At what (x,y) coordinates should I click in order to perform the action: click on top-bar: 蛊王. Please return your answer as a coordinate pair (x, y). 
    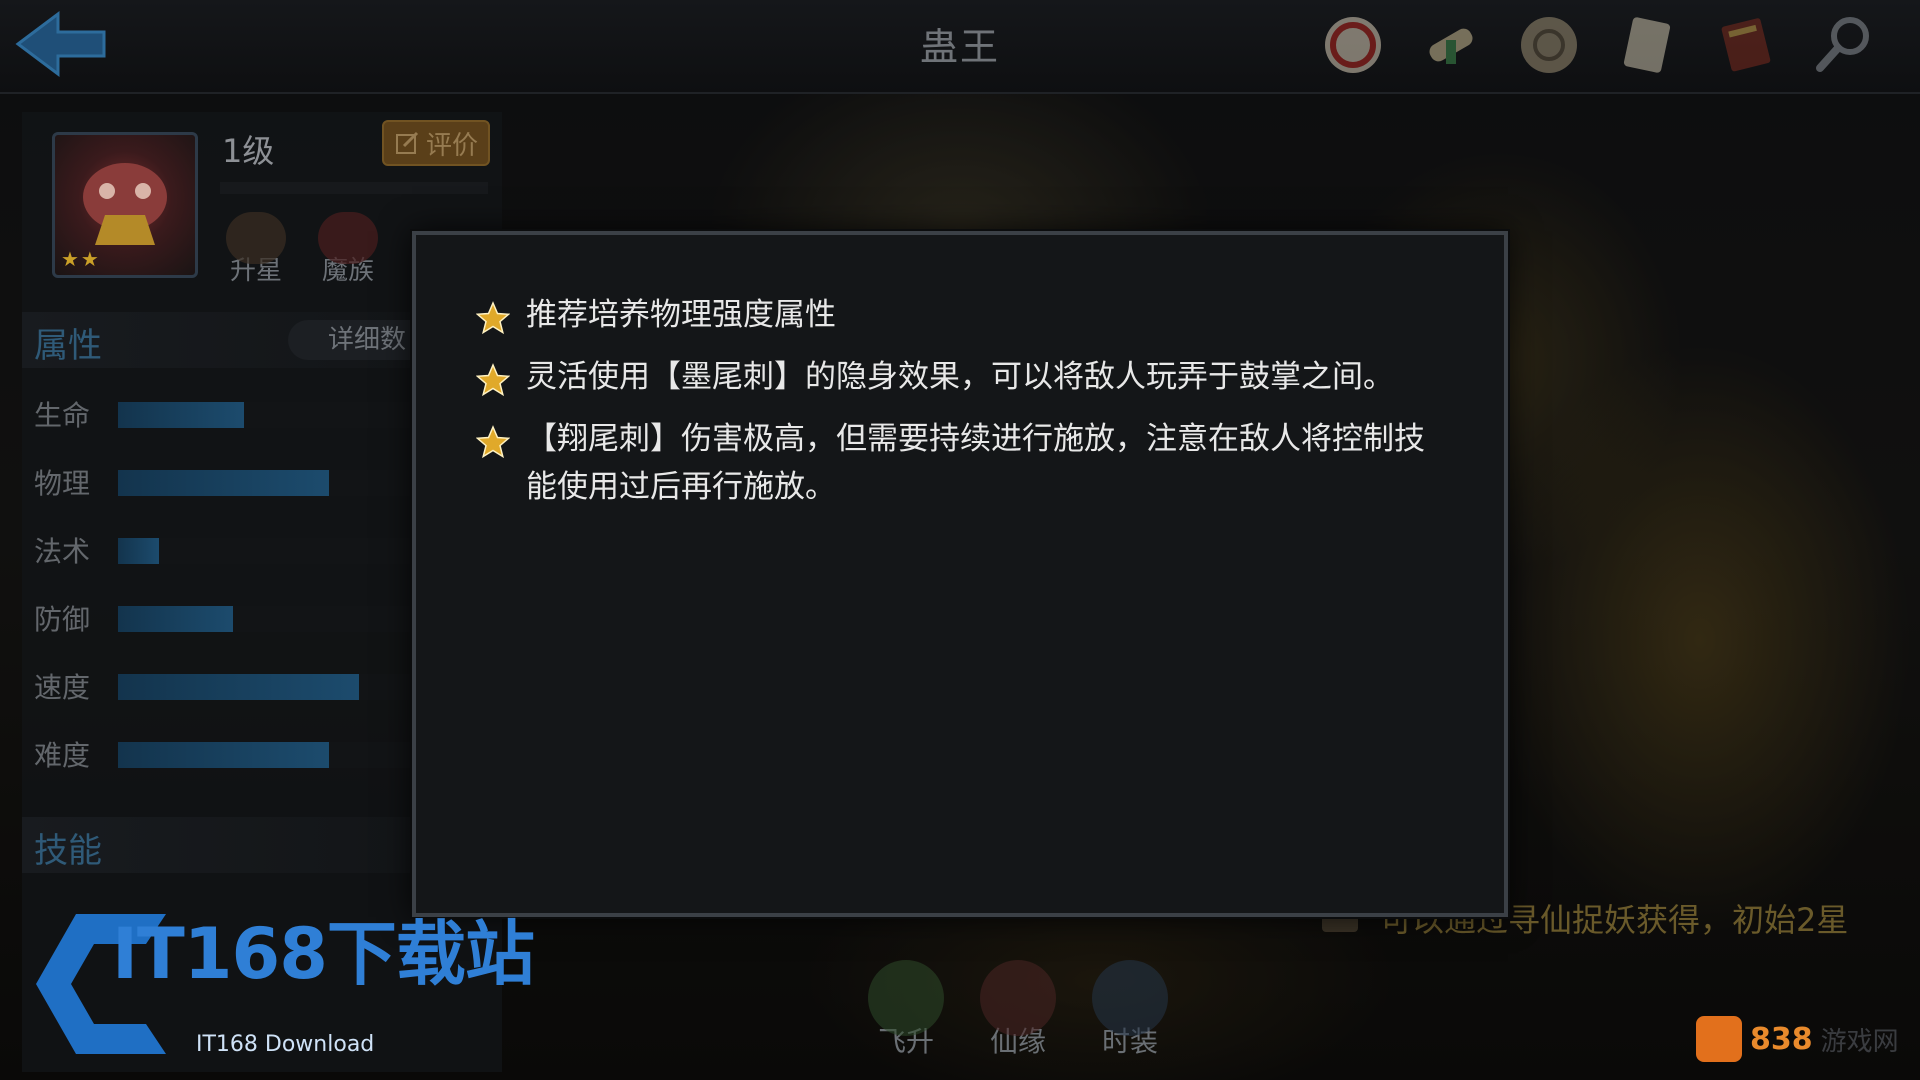
    Looking at the image, I should click on (960, 47).